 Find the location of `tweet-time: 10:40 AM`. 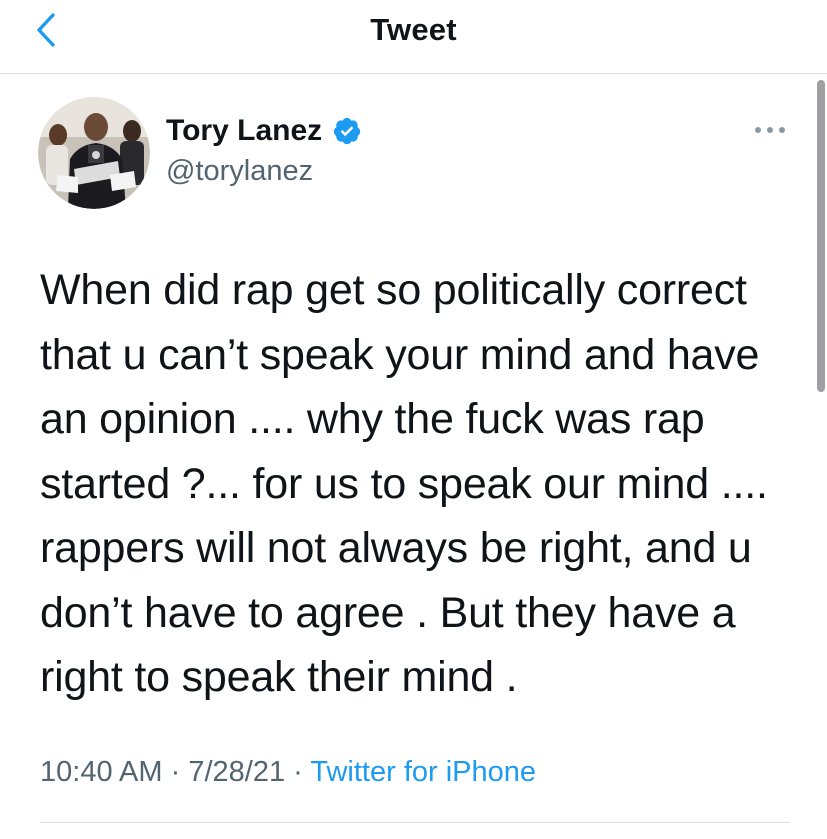

tweet-time: 10:40 AM is located at coordinates (101, 772).